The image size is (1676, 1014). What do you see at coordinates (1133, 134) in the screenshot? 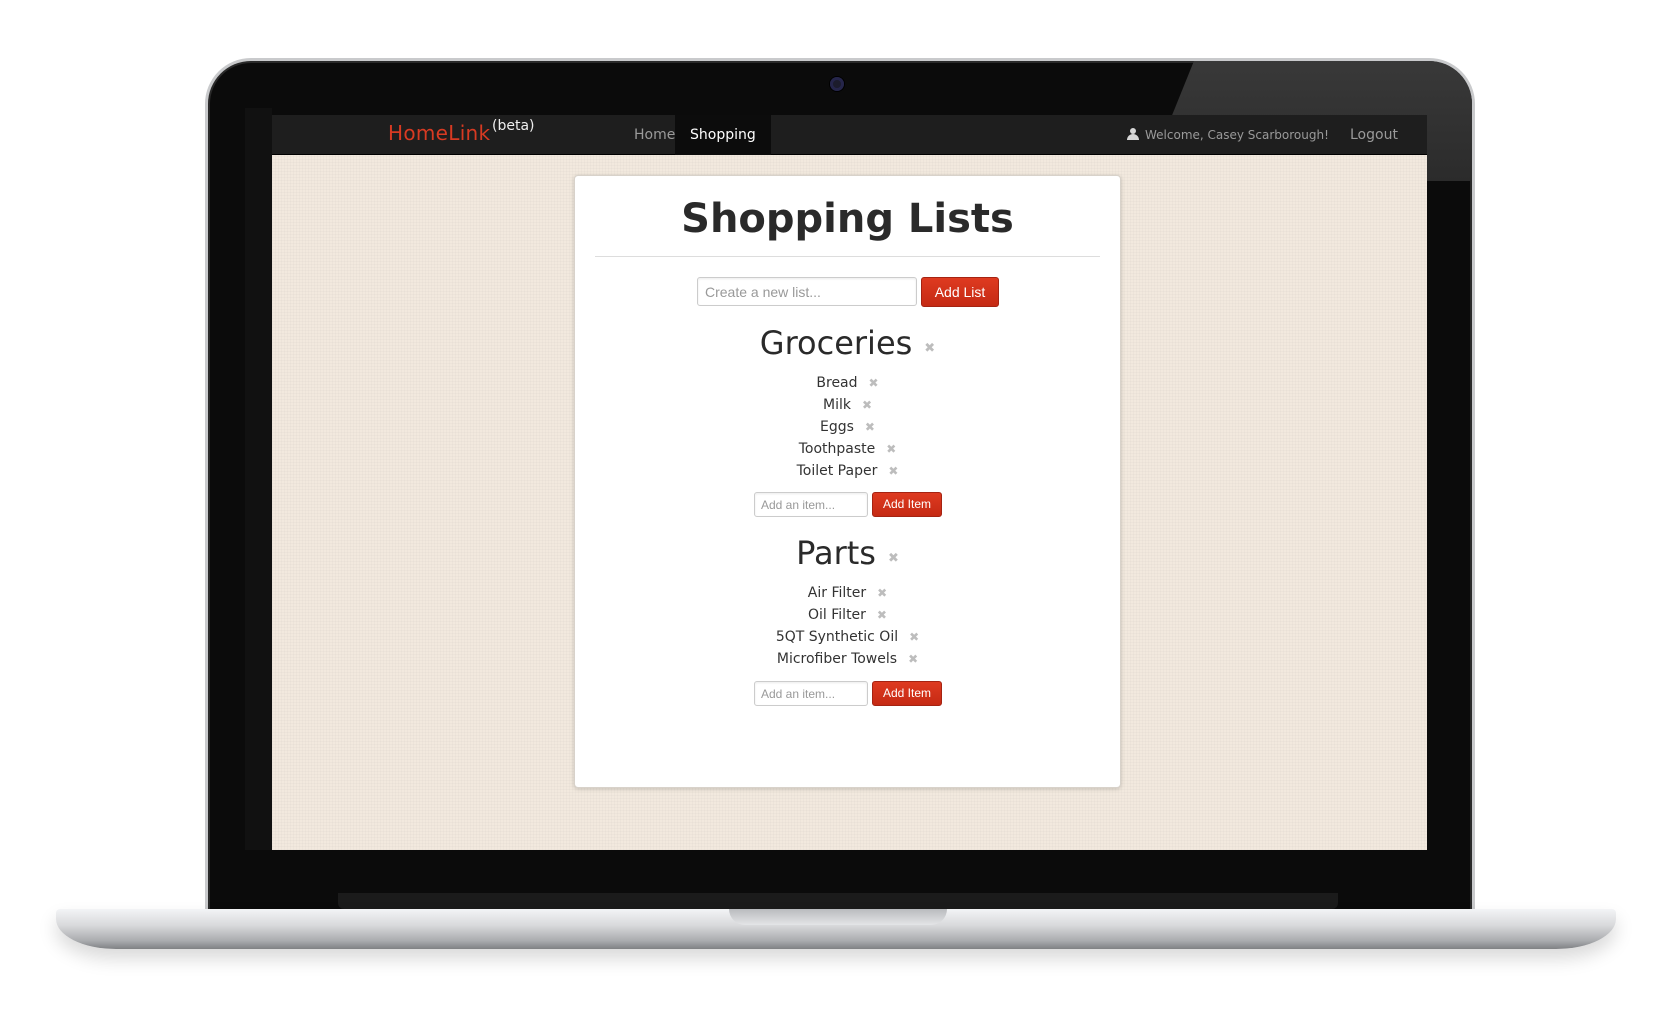
I see `user-icon` at bounding box center [1133, 134].